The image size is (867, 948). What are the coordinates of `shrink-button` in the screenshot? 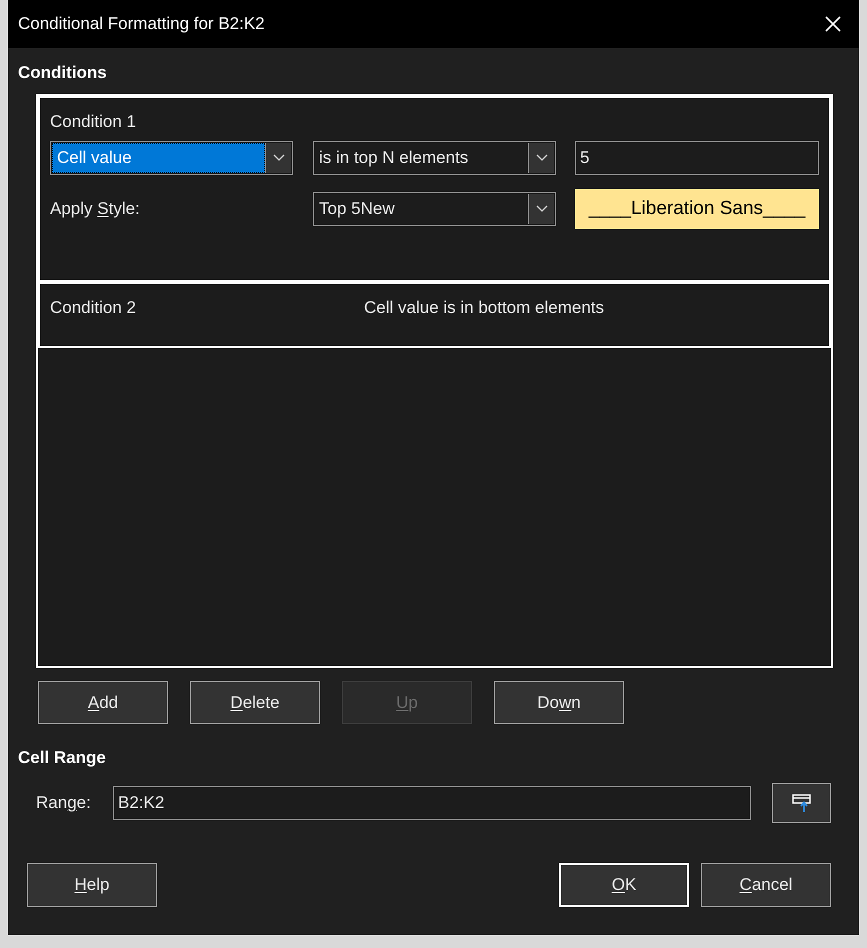 It's located at (801, 803).